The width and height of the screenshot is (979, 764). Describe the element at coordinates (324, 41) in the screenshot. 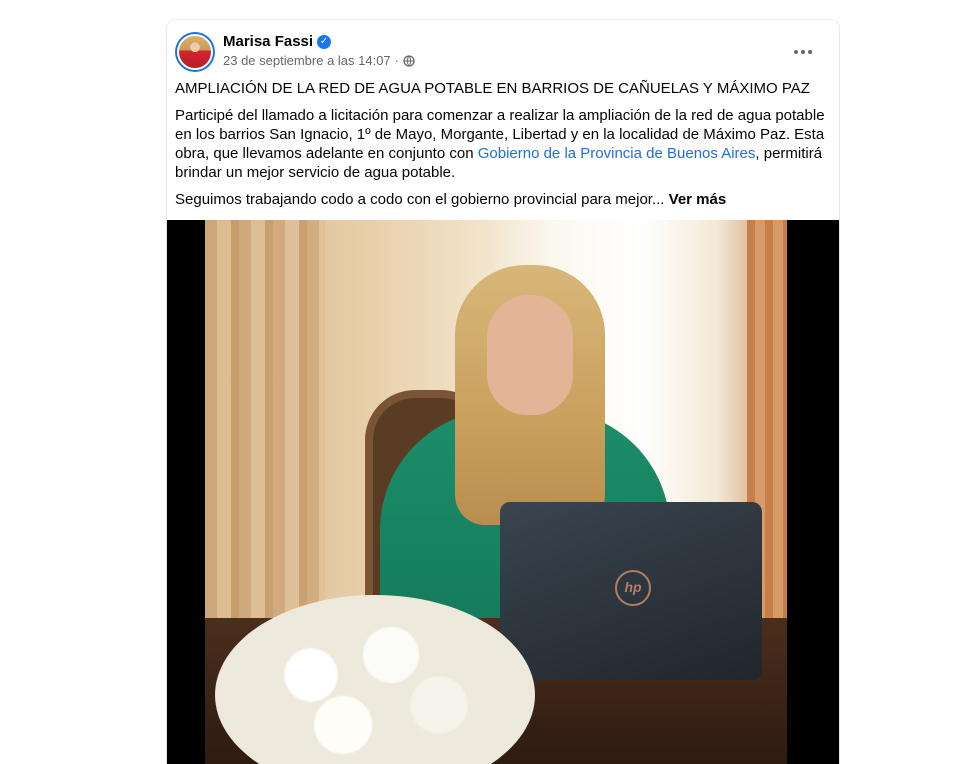

I see `verified-badge-icon: ✓` at that location.